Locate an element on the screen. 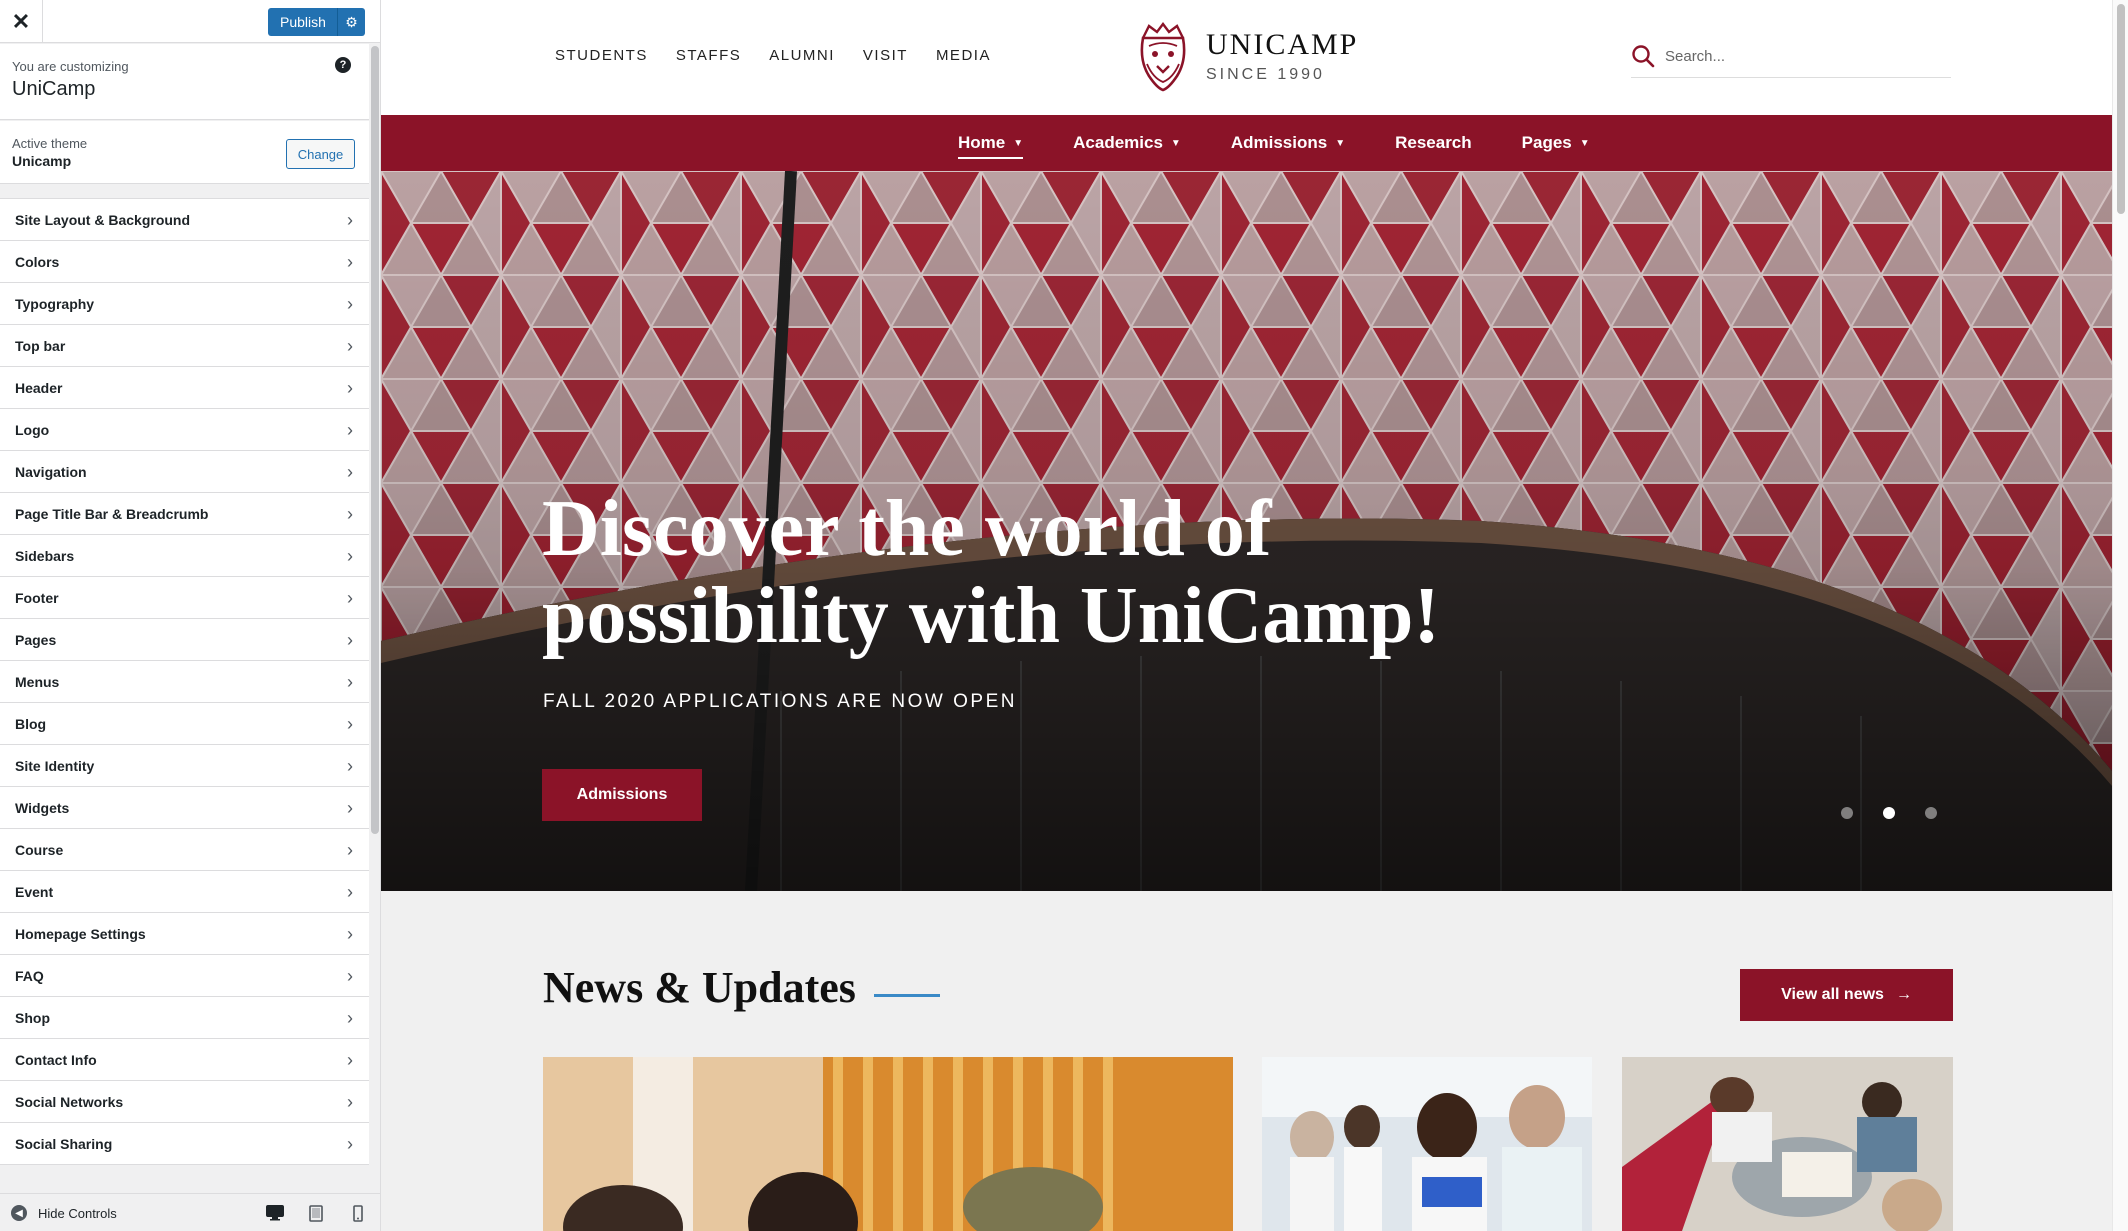 The image size is (2128, 1231). customizer-menu-item: FAQ › is located at coordinates (184, 975).